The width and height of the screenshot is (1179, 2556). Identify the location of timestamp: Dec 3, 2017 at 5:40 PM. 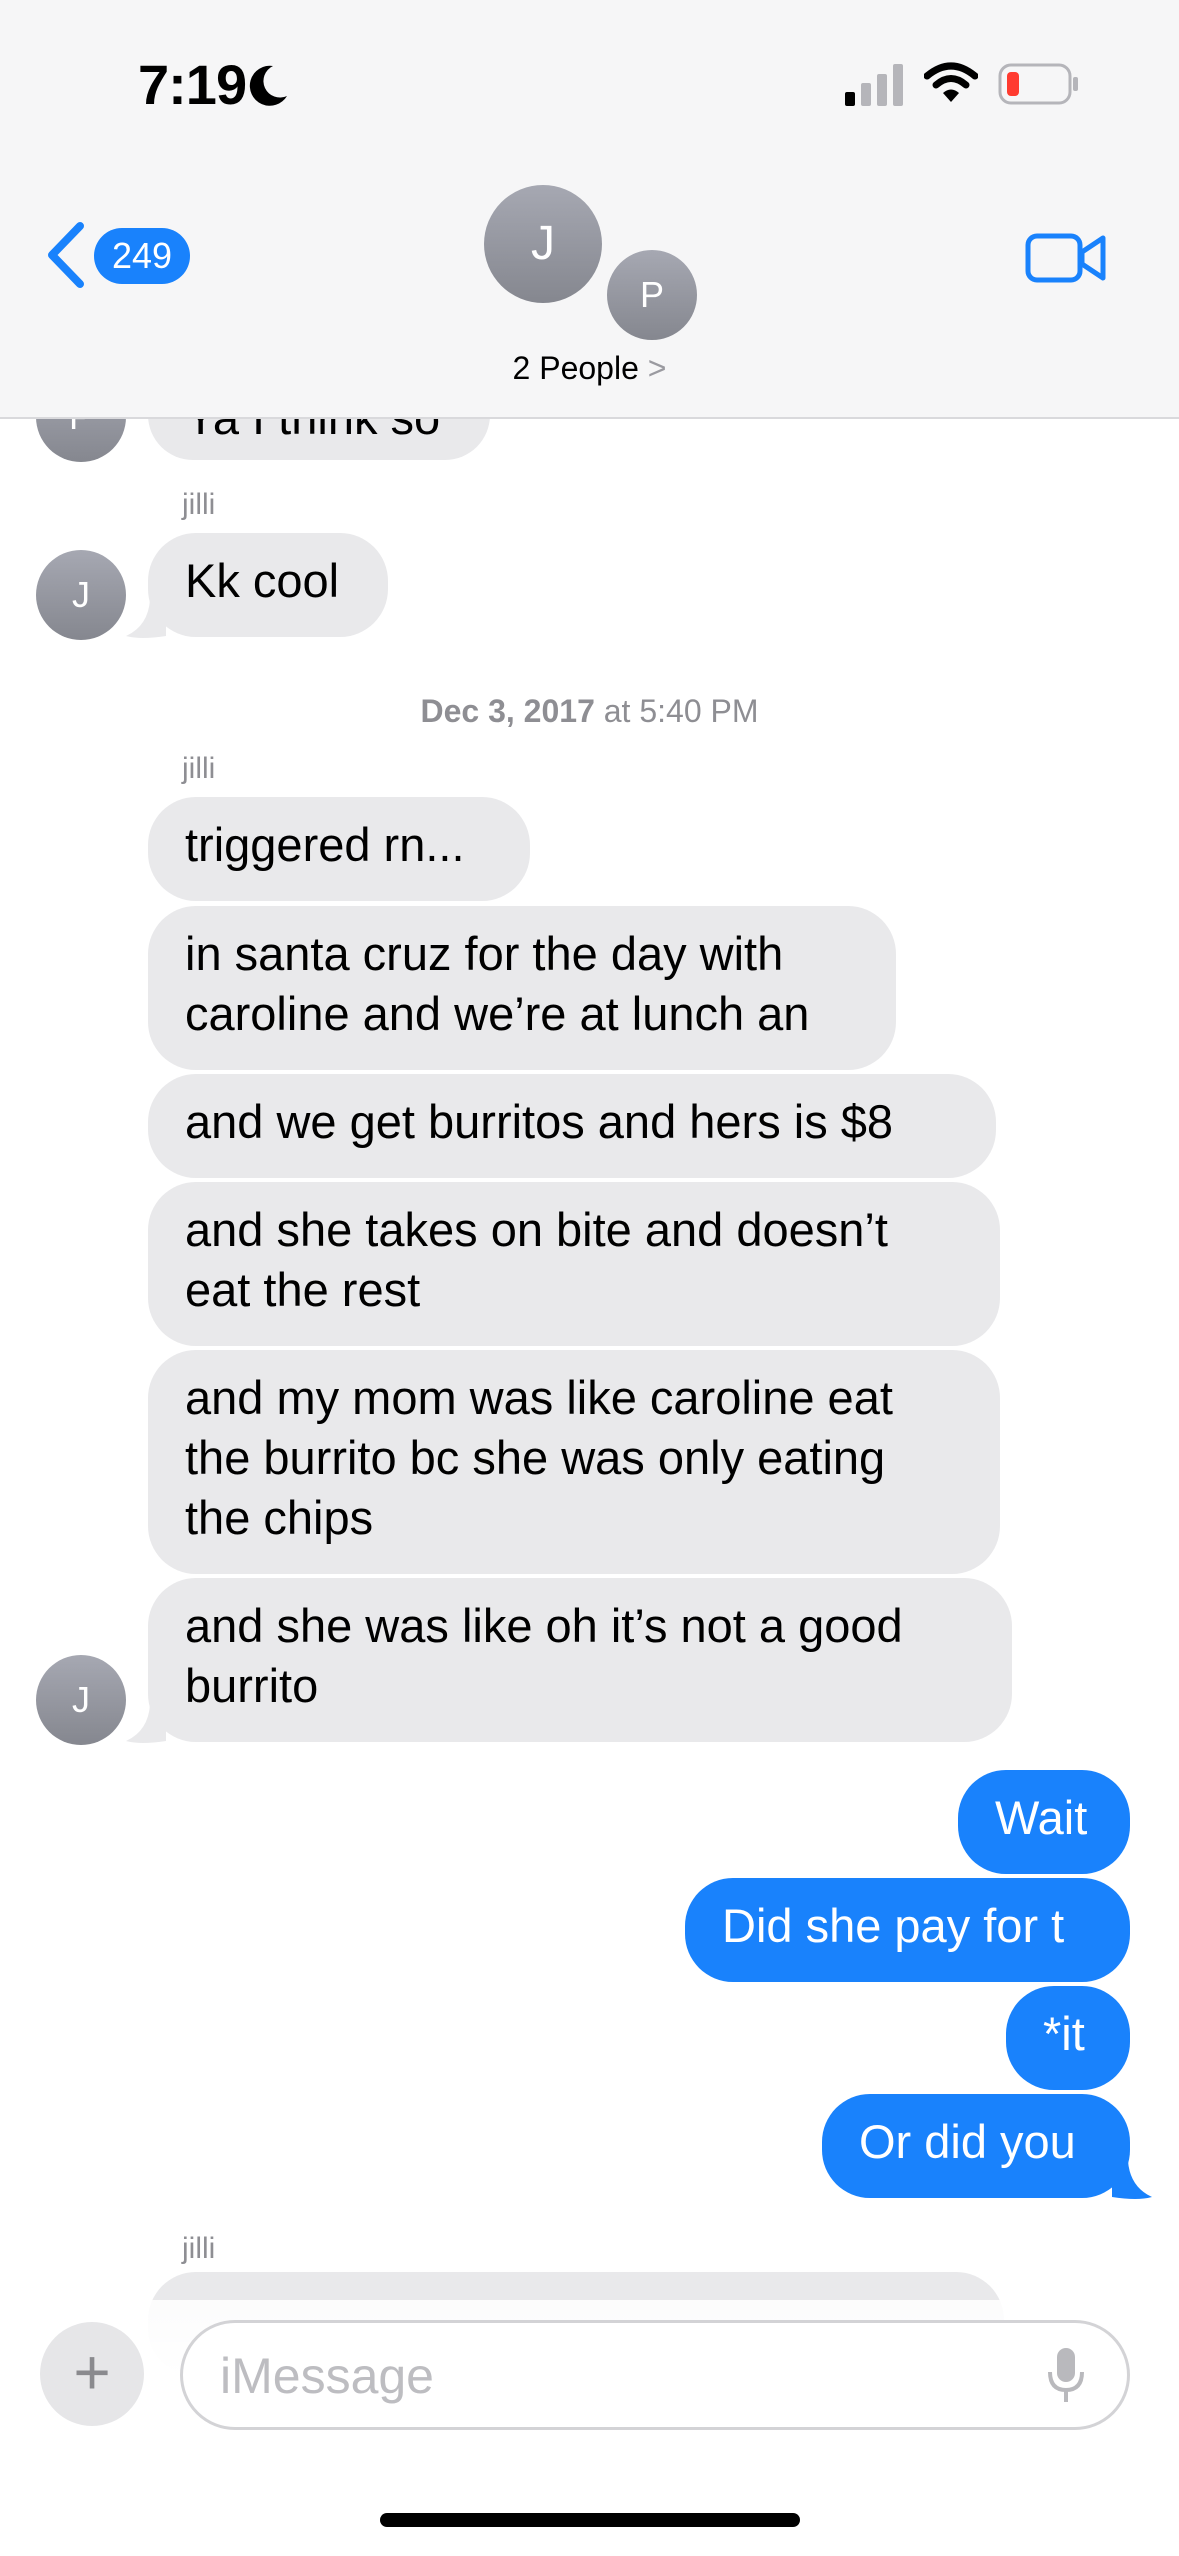
(589, 711).